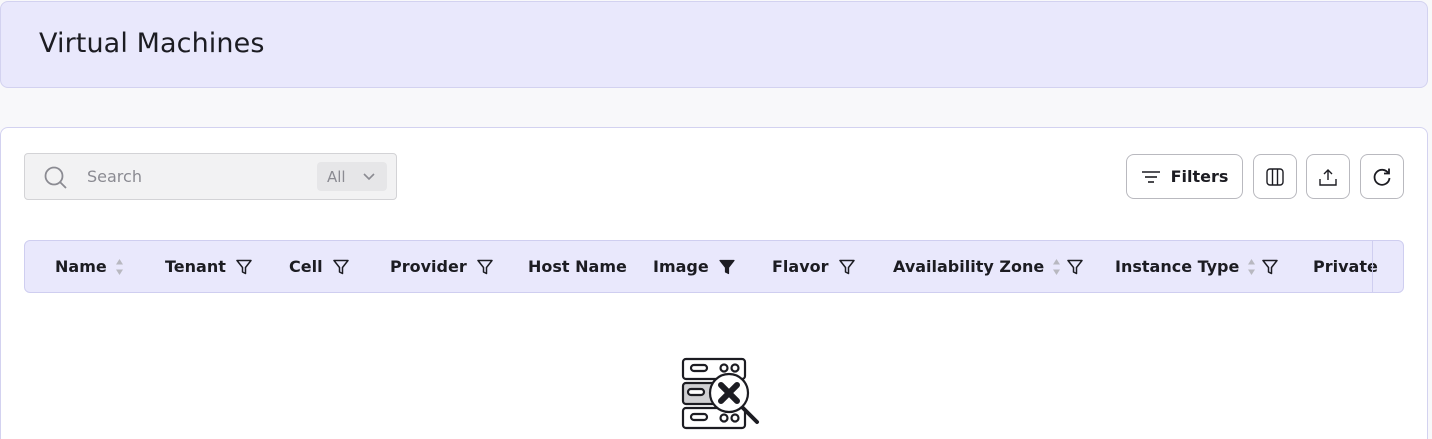 The width and height of the screenshot is (1432, 439). Describe the element at coordinates (727, 267) in the screenshot. I see `funnel-filled-icon` at that location.